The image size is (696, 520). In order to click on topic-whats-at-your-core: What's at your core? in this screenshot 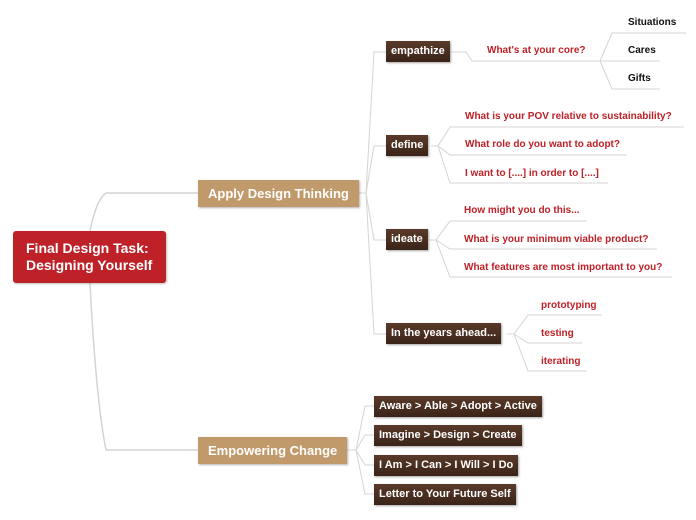, I will do `click(536, 51)`.